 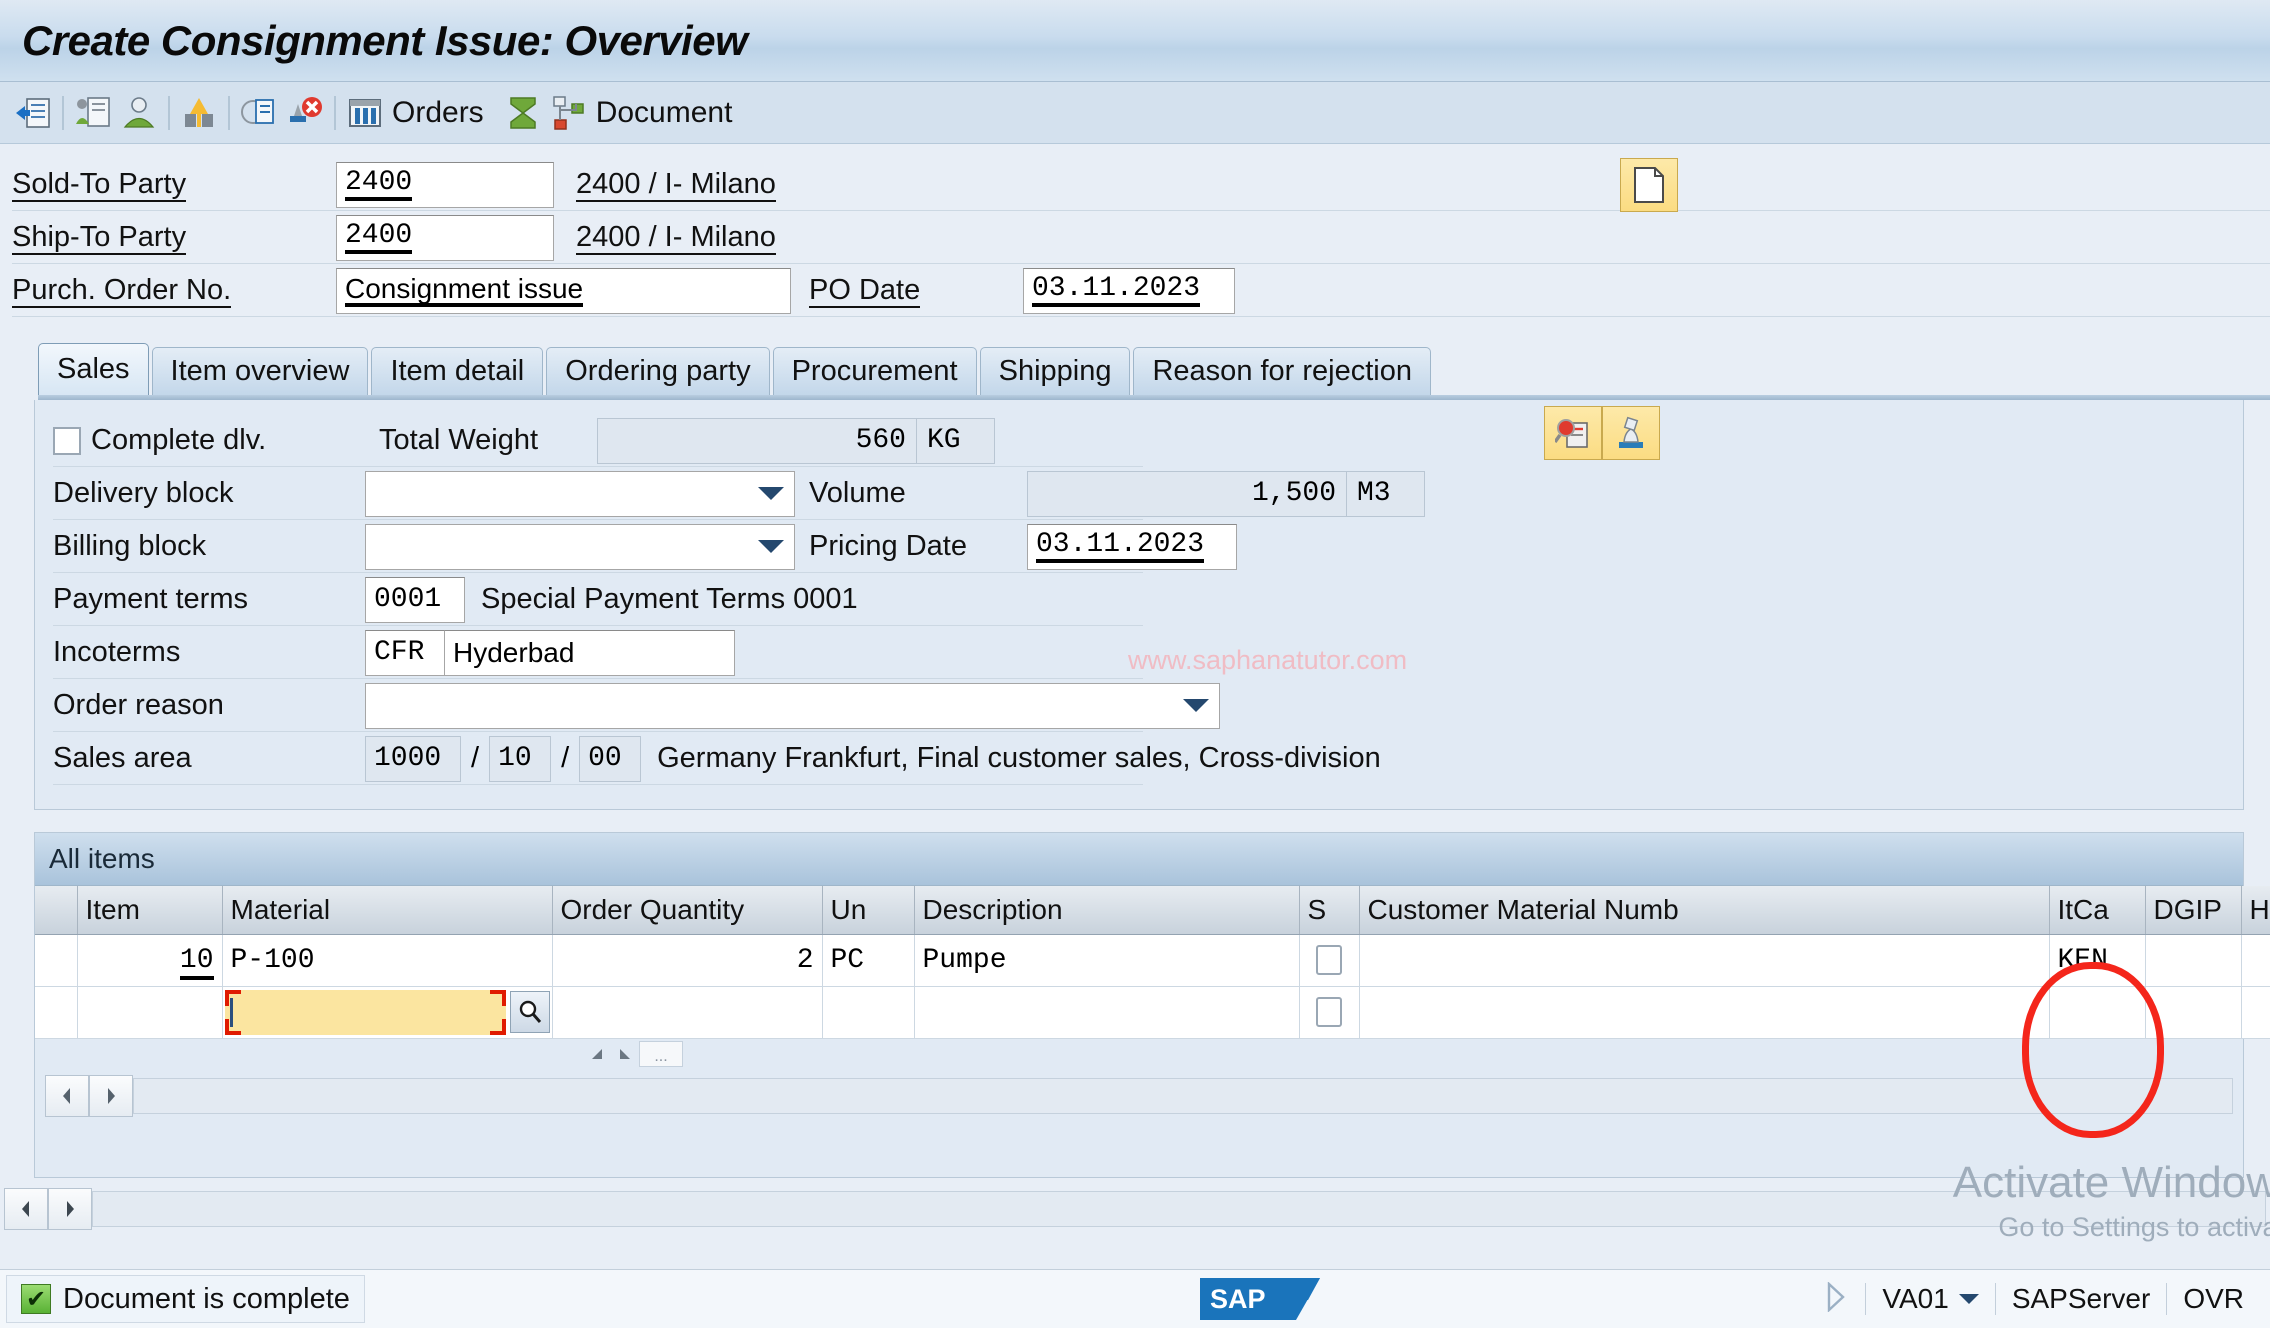 I want to click on document-button: Document, so click(x=647, y=113).